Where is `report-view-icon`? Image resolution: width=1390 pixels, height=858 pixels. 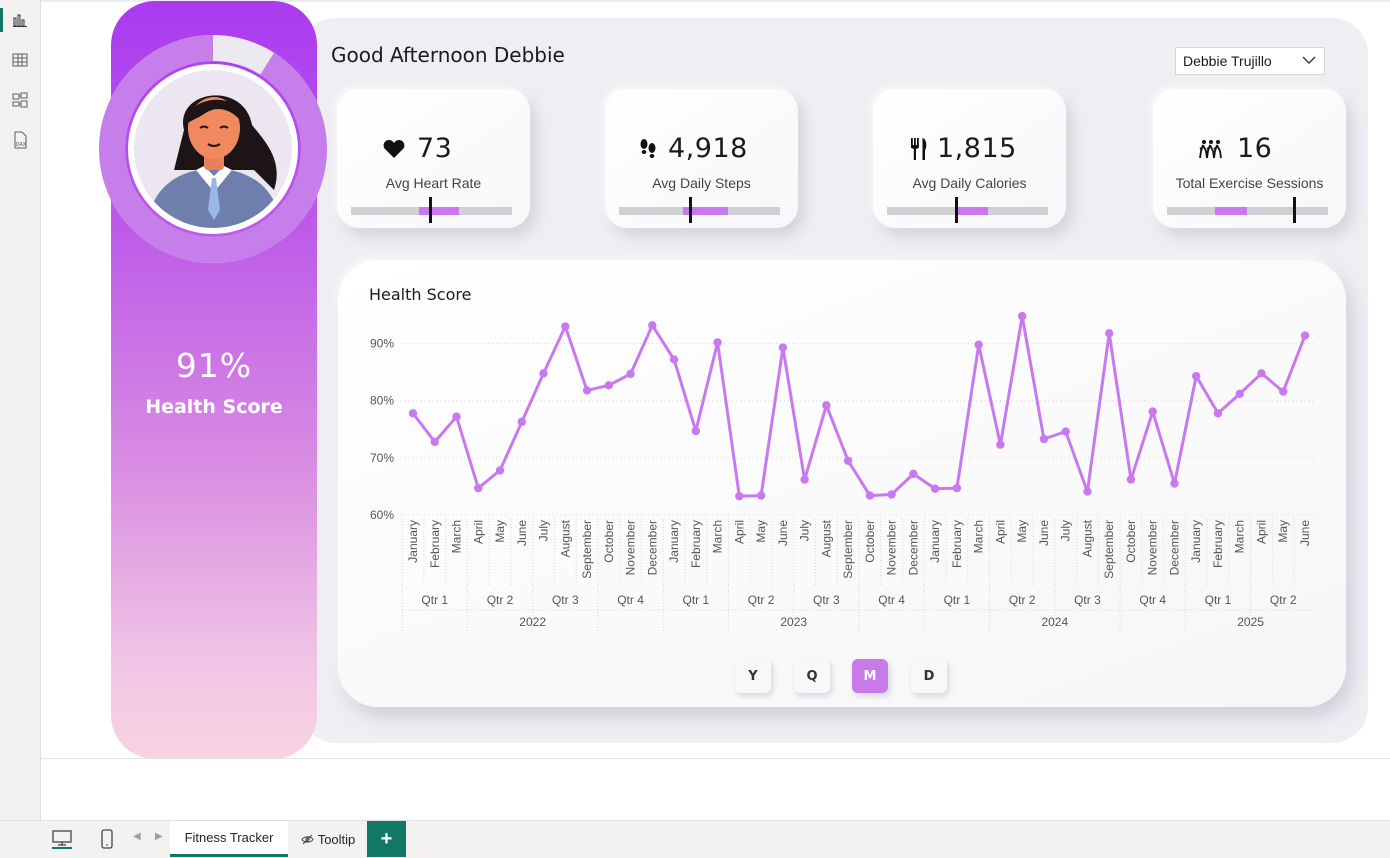 report-view-icon is located at coordinates (20, 20).